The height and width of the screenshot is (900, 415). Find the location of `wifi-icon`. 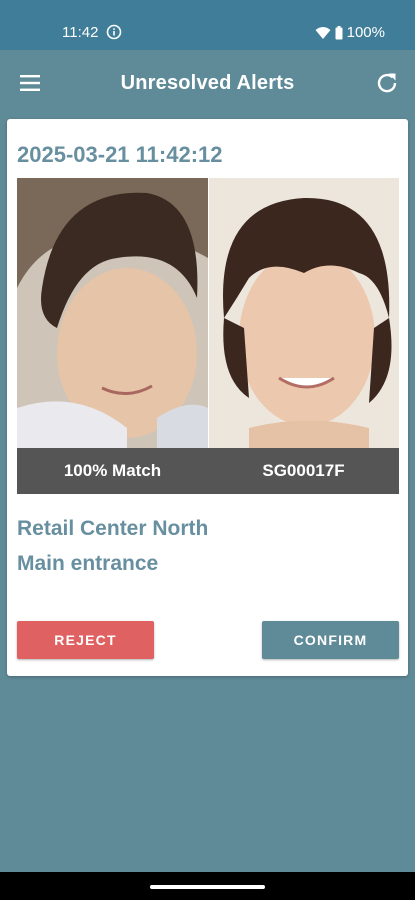

wifi-icon is located at coordinates (323, 32).